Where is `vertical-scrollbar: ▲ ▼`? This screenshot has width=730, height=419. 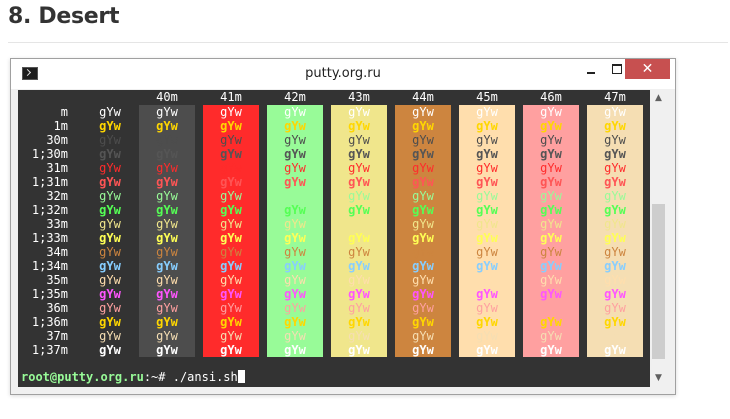 vertical-scrollbar: ▲ ▼ is located at coordinates (658, 238).